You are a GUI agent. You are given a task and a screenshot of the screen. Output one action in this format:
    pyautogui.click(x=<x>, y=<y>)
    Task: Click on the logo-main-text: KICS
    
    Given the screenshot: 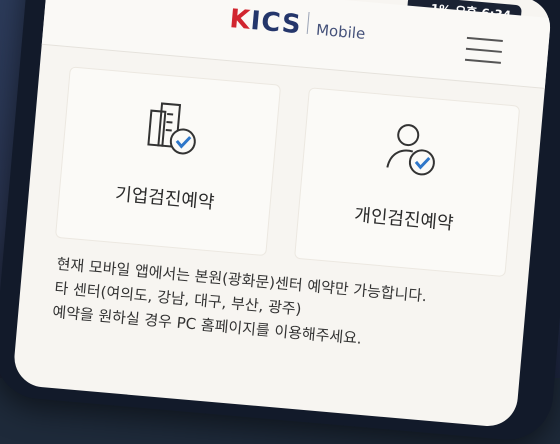 What is the action you would take?
    pyautogui.click(x=265, y=22)
    